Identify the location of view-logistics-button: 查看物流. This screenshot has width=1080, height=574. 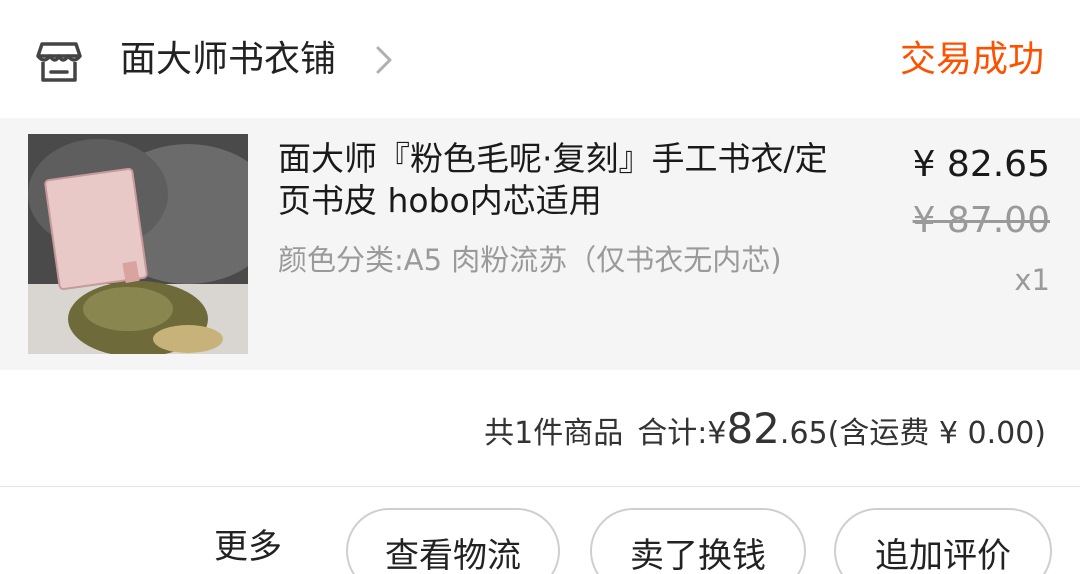
(453, 541).